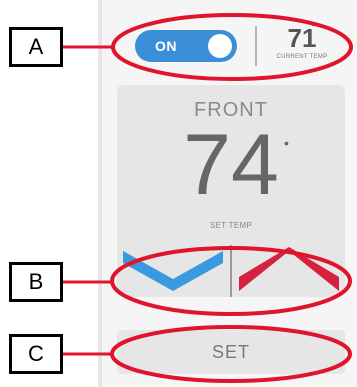  Describe the element at coordinates (166, 46) in the screenshot. I see `power-toggle-label: ON` at that location.